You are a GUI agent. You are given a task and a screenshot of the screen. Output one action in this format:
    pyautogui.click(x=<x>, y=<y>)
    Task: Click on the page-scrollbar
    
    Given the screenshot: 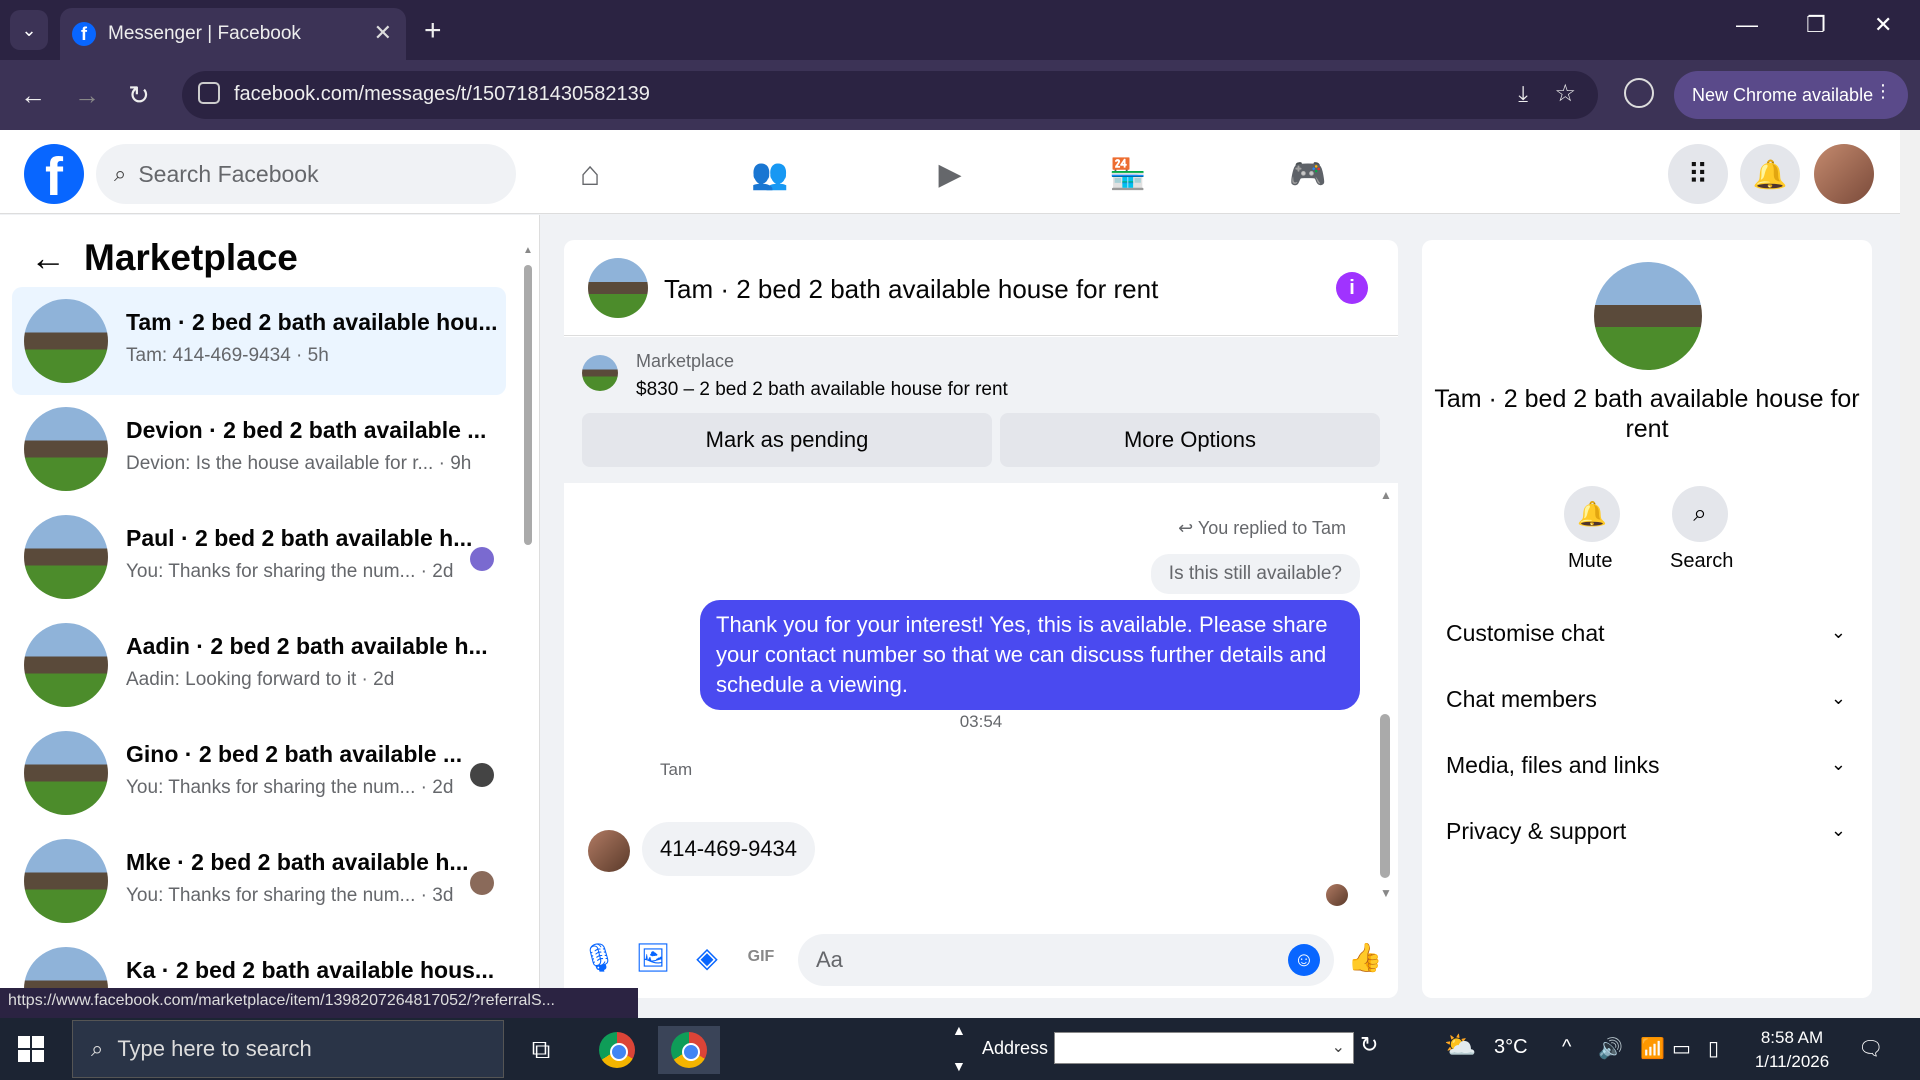 What is the action you would take?
    pyautogui.click(x=1910, y=574)
    